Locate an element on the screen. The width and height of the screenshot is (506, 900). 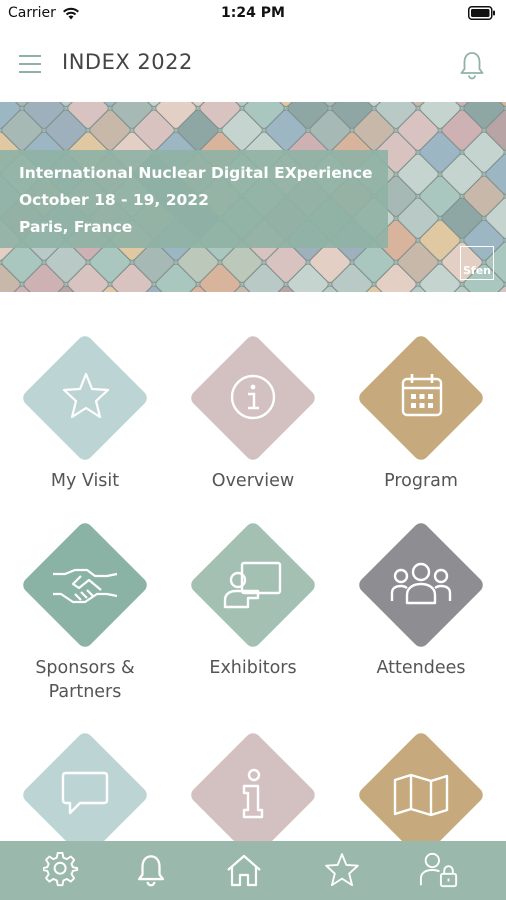
bottom-tab-bar is located at coordinates (253, 870).